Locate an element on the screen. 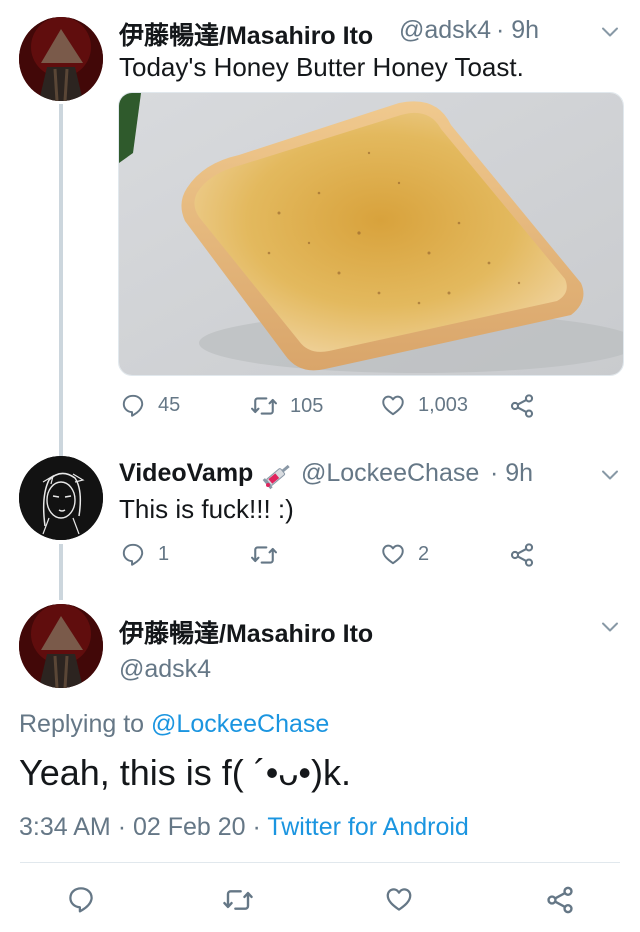 The height and width of the screenshot is (932, 640). reply-button is located at coordinates (81, 899).